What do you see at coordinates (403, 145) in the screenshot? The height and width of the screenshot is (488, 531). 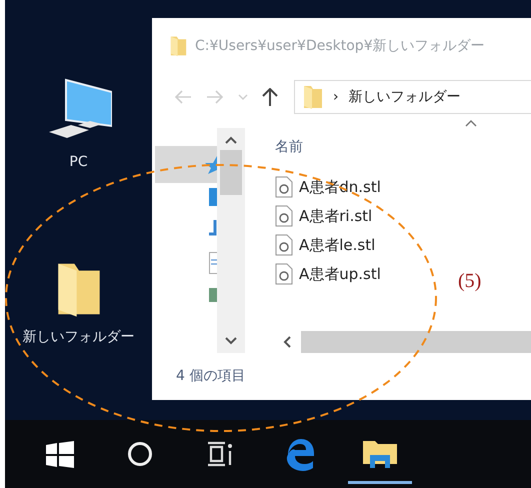 I see `column-header: 名前` at bounding box center [403, 145].